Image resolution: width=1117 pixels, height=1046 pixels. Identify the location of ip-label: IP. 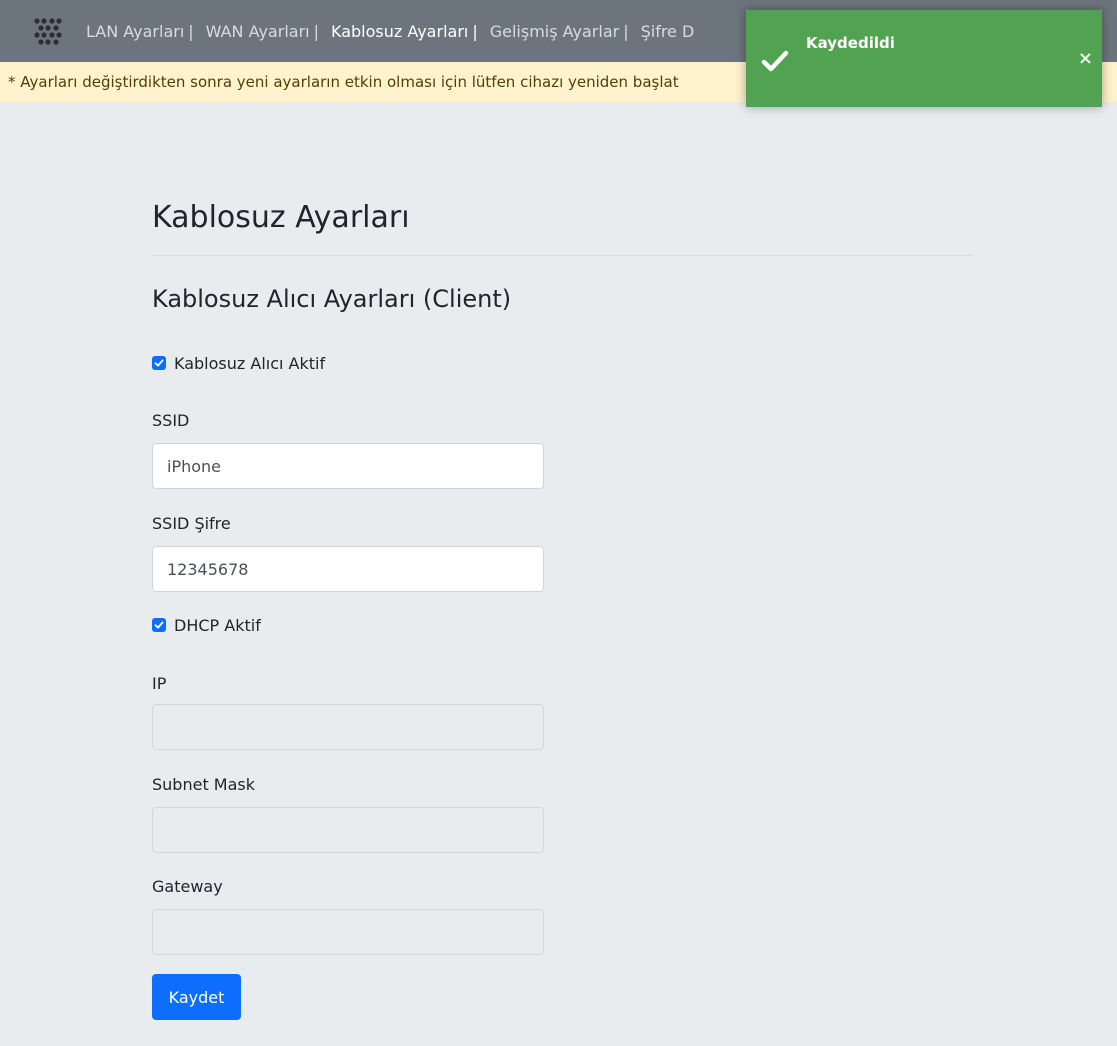
(159, 683).